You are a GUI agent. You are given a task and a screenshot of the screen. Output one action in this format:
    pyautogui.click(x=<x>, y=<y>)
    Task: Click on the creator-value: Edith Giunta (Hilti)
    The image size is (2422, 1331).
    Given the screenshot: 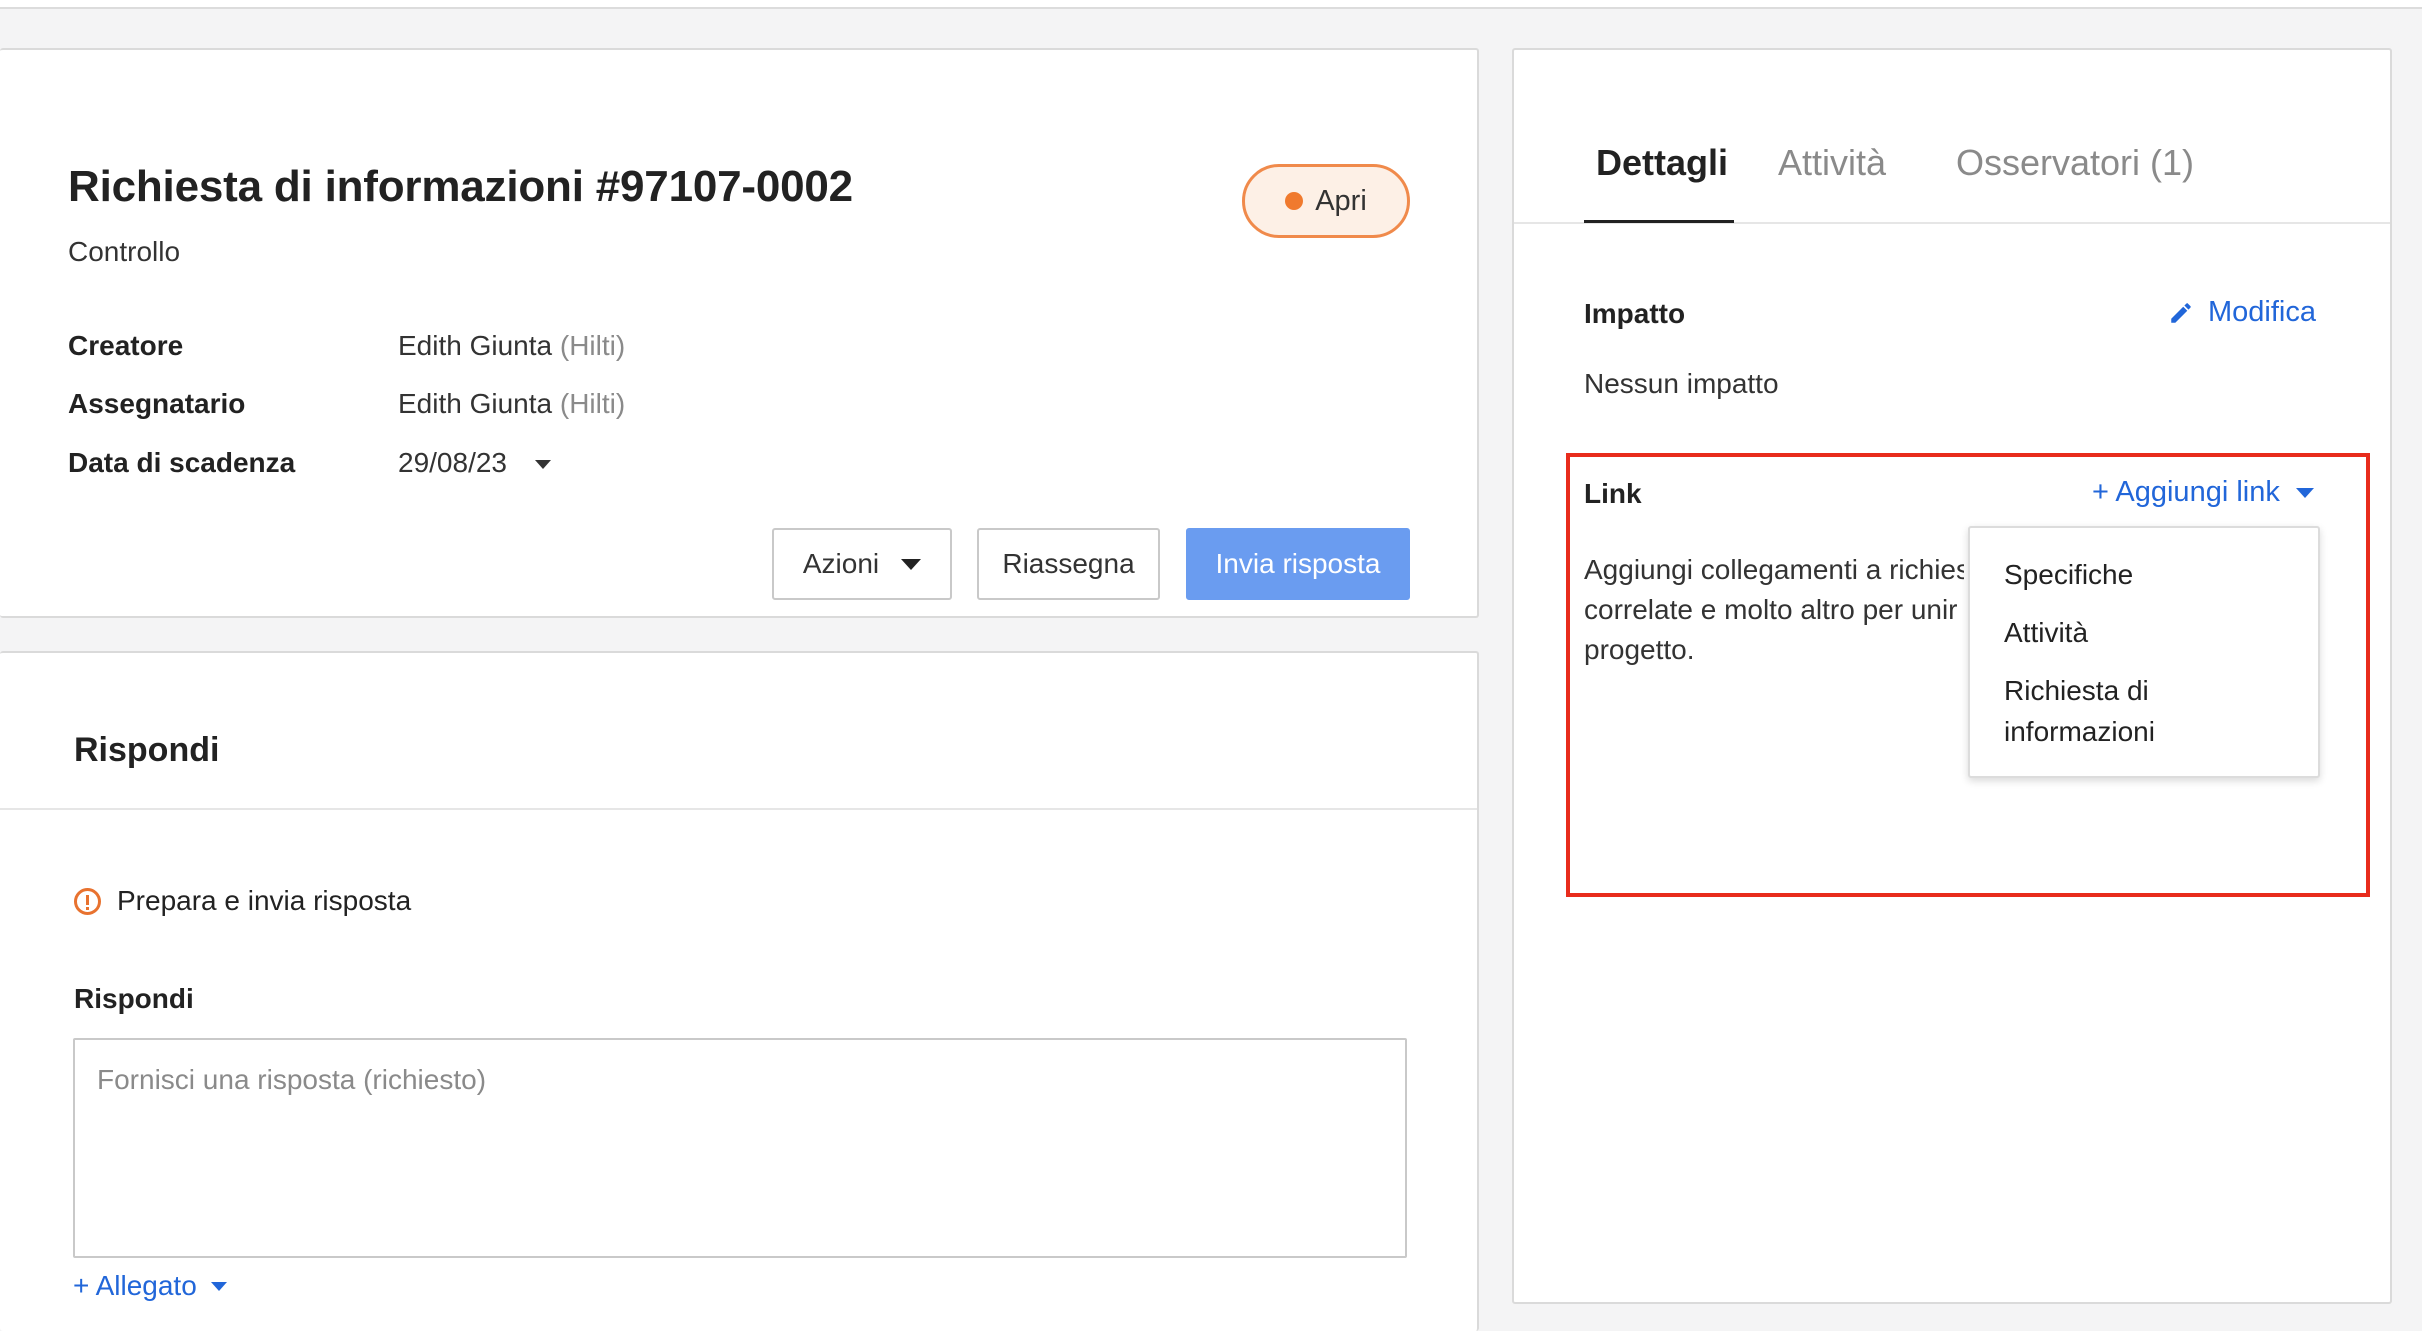 What is the action you would take?
    pyautogui.click(x=511, y=346)
    